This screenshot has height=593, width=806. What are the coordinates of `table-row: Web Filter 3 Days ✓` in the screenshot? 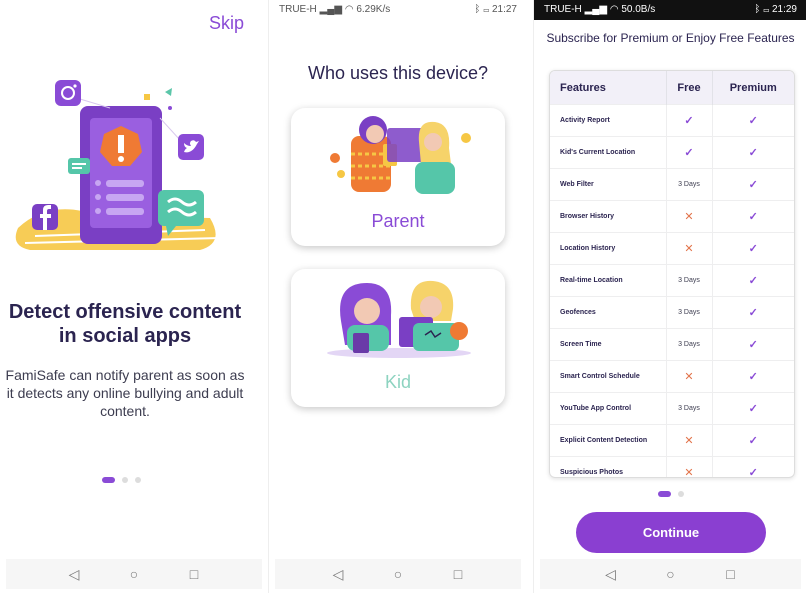 It's located at (672, 184).